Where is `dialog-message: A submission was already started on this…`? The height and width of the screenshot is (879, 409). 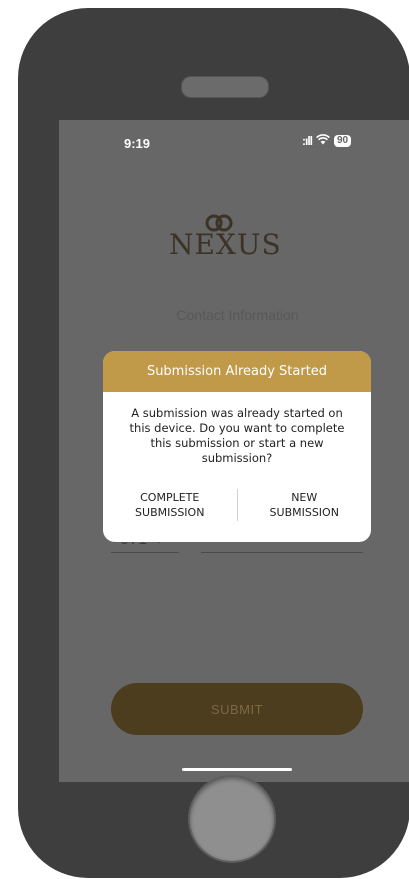 dialog-message: A submission was already started on this… is located at coordinates (237, 435).